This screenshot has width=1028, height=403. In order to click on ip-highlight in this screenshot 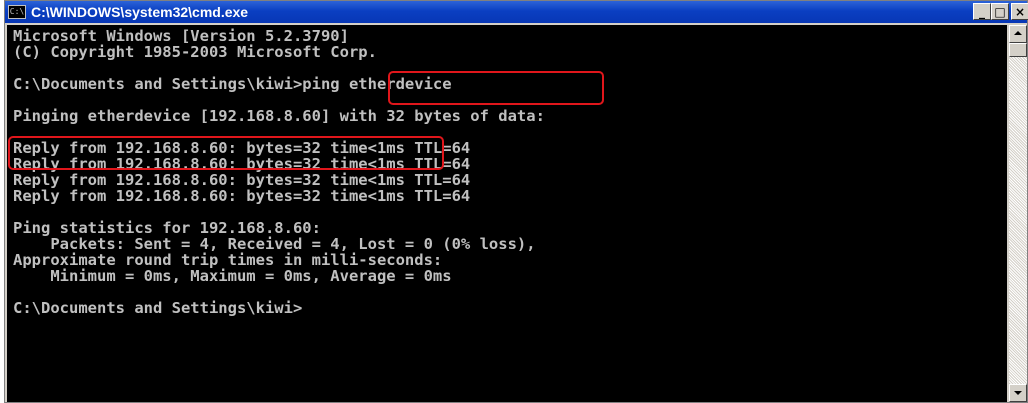, I will do `click(226, 153)`.